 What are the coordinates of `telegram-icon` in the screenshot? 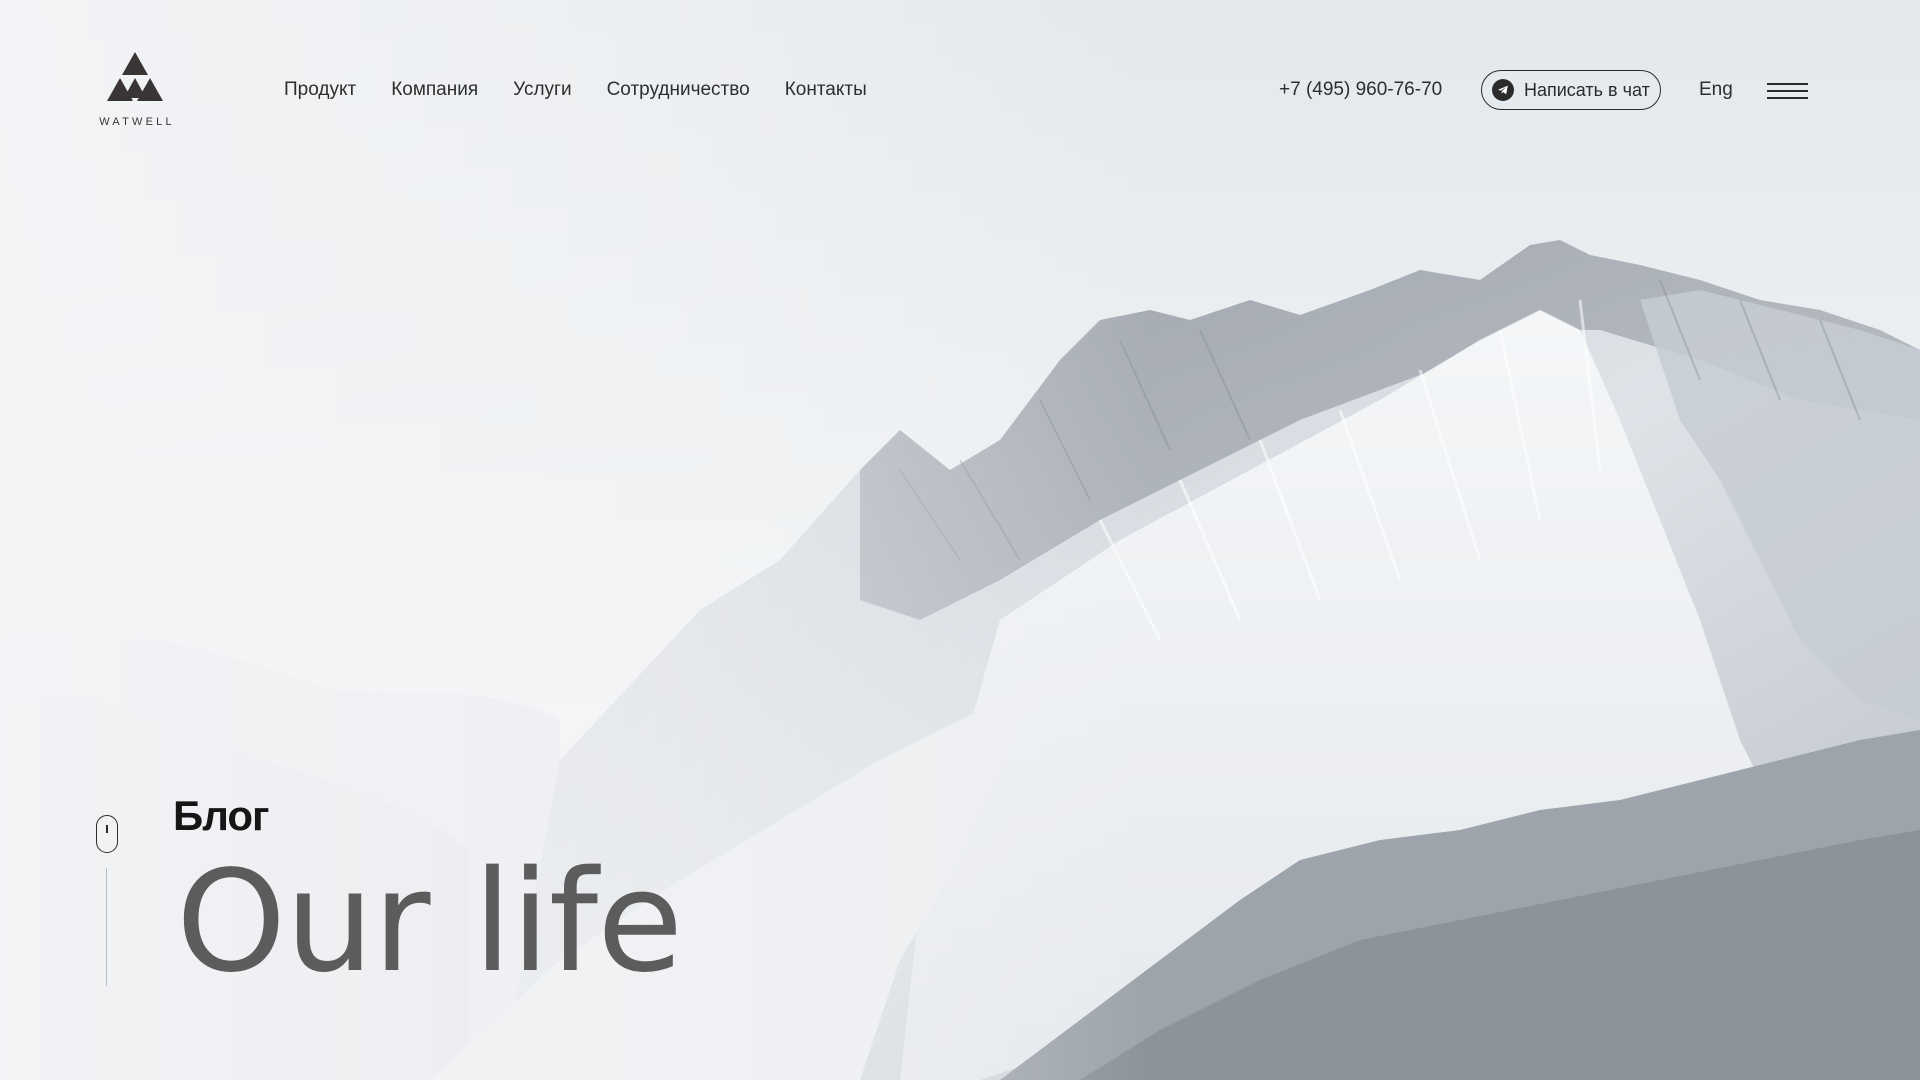 It's located at (1503, 90).